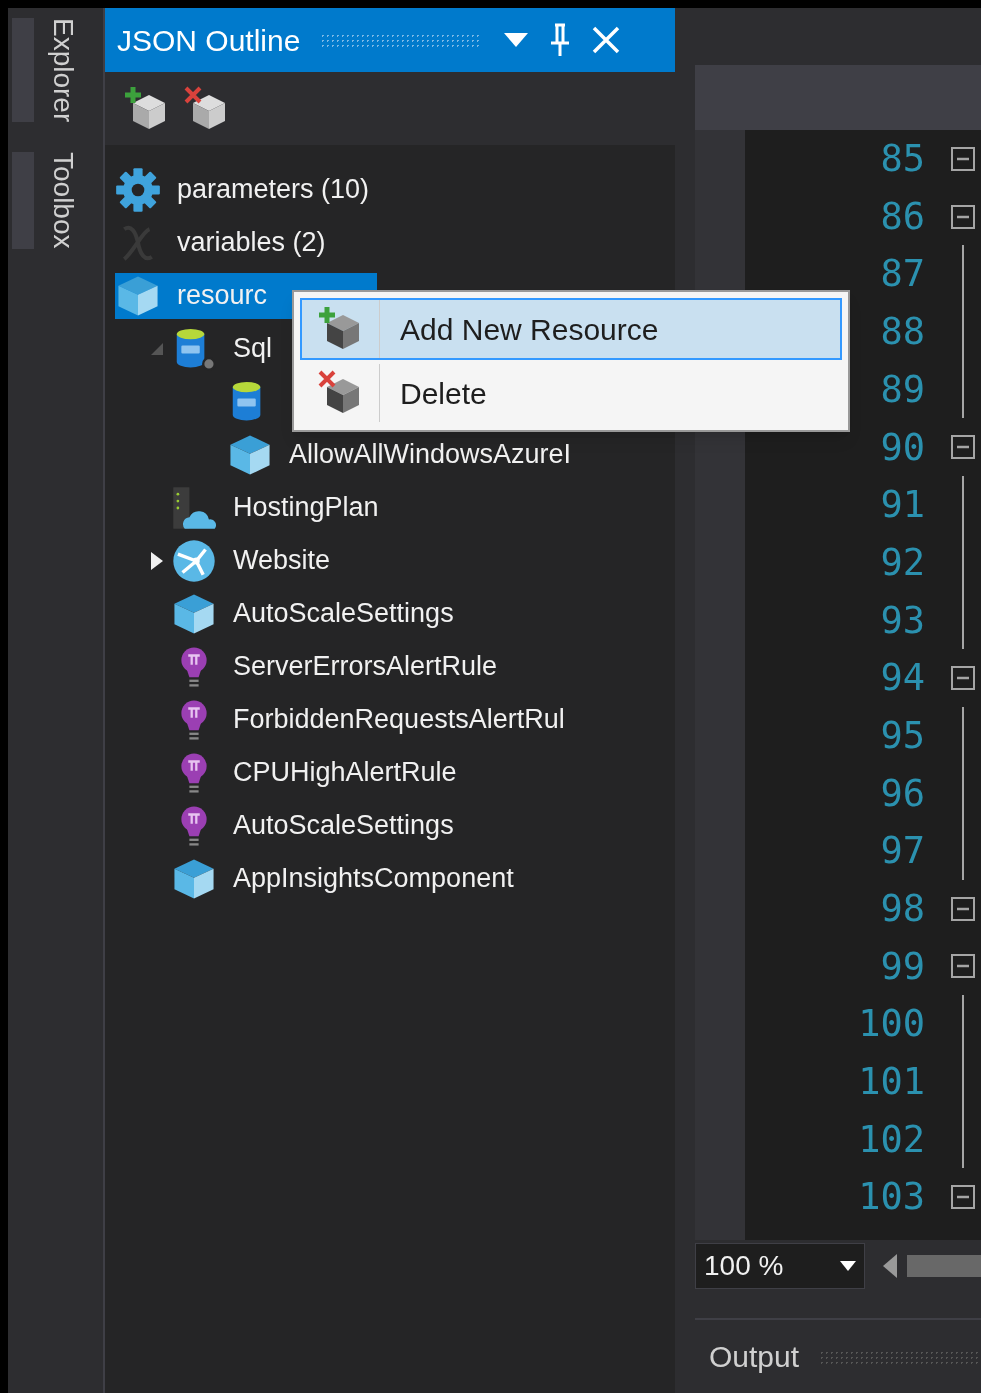 This screenshot has width=981, height=1393. What do you see at coordinates (902, 332) in the screenshot?
I see `line-number: 88` at bounding box center [902, 332].